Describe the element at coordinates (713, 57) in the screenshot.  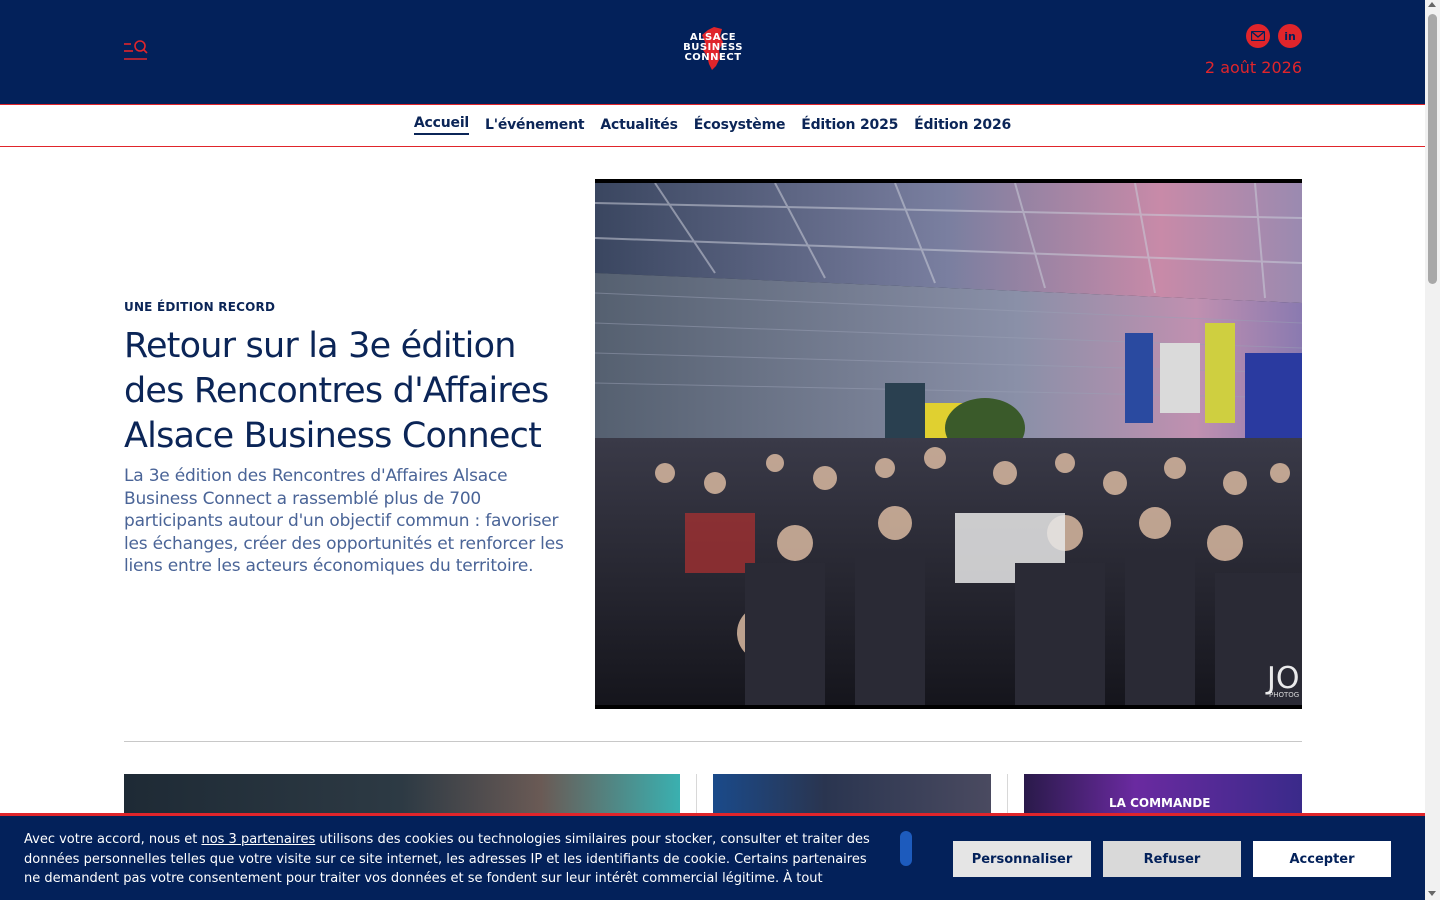
I see `logo-line-3: CONNECT` at that location.